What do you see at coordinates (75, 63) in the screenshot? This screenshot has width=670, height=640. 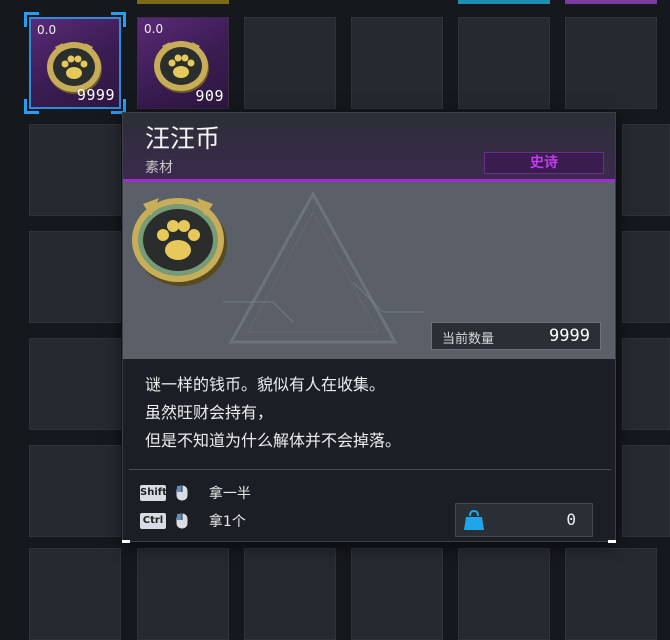 I see `inventory-slot-selected: 0.0 9999` at bounding box center [75, 63].